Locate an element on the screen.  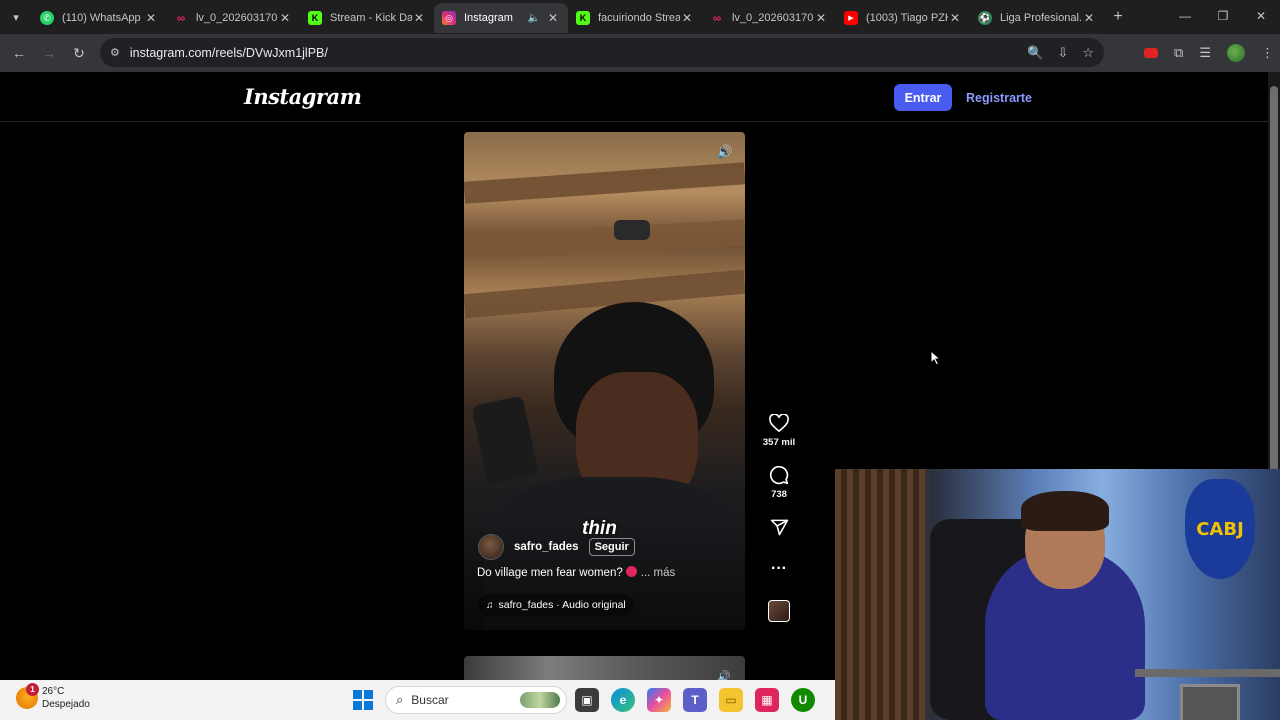
windows-taskbar: 1 26°C Despejado ⌕ Buscar ▣ e ✦ T ▭ ▦ U is located at coordinates (417, 700).